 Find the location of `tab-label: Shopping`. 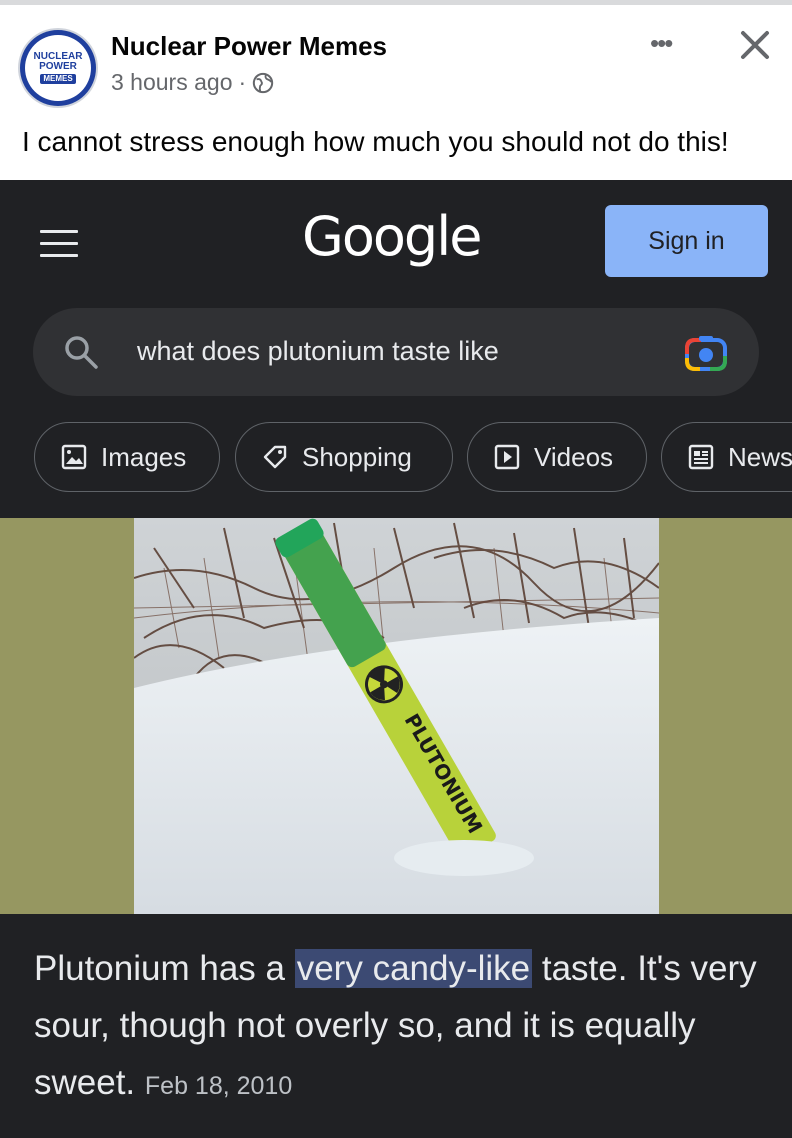

tab-label: Shopping is located at coordinates (357, 456).